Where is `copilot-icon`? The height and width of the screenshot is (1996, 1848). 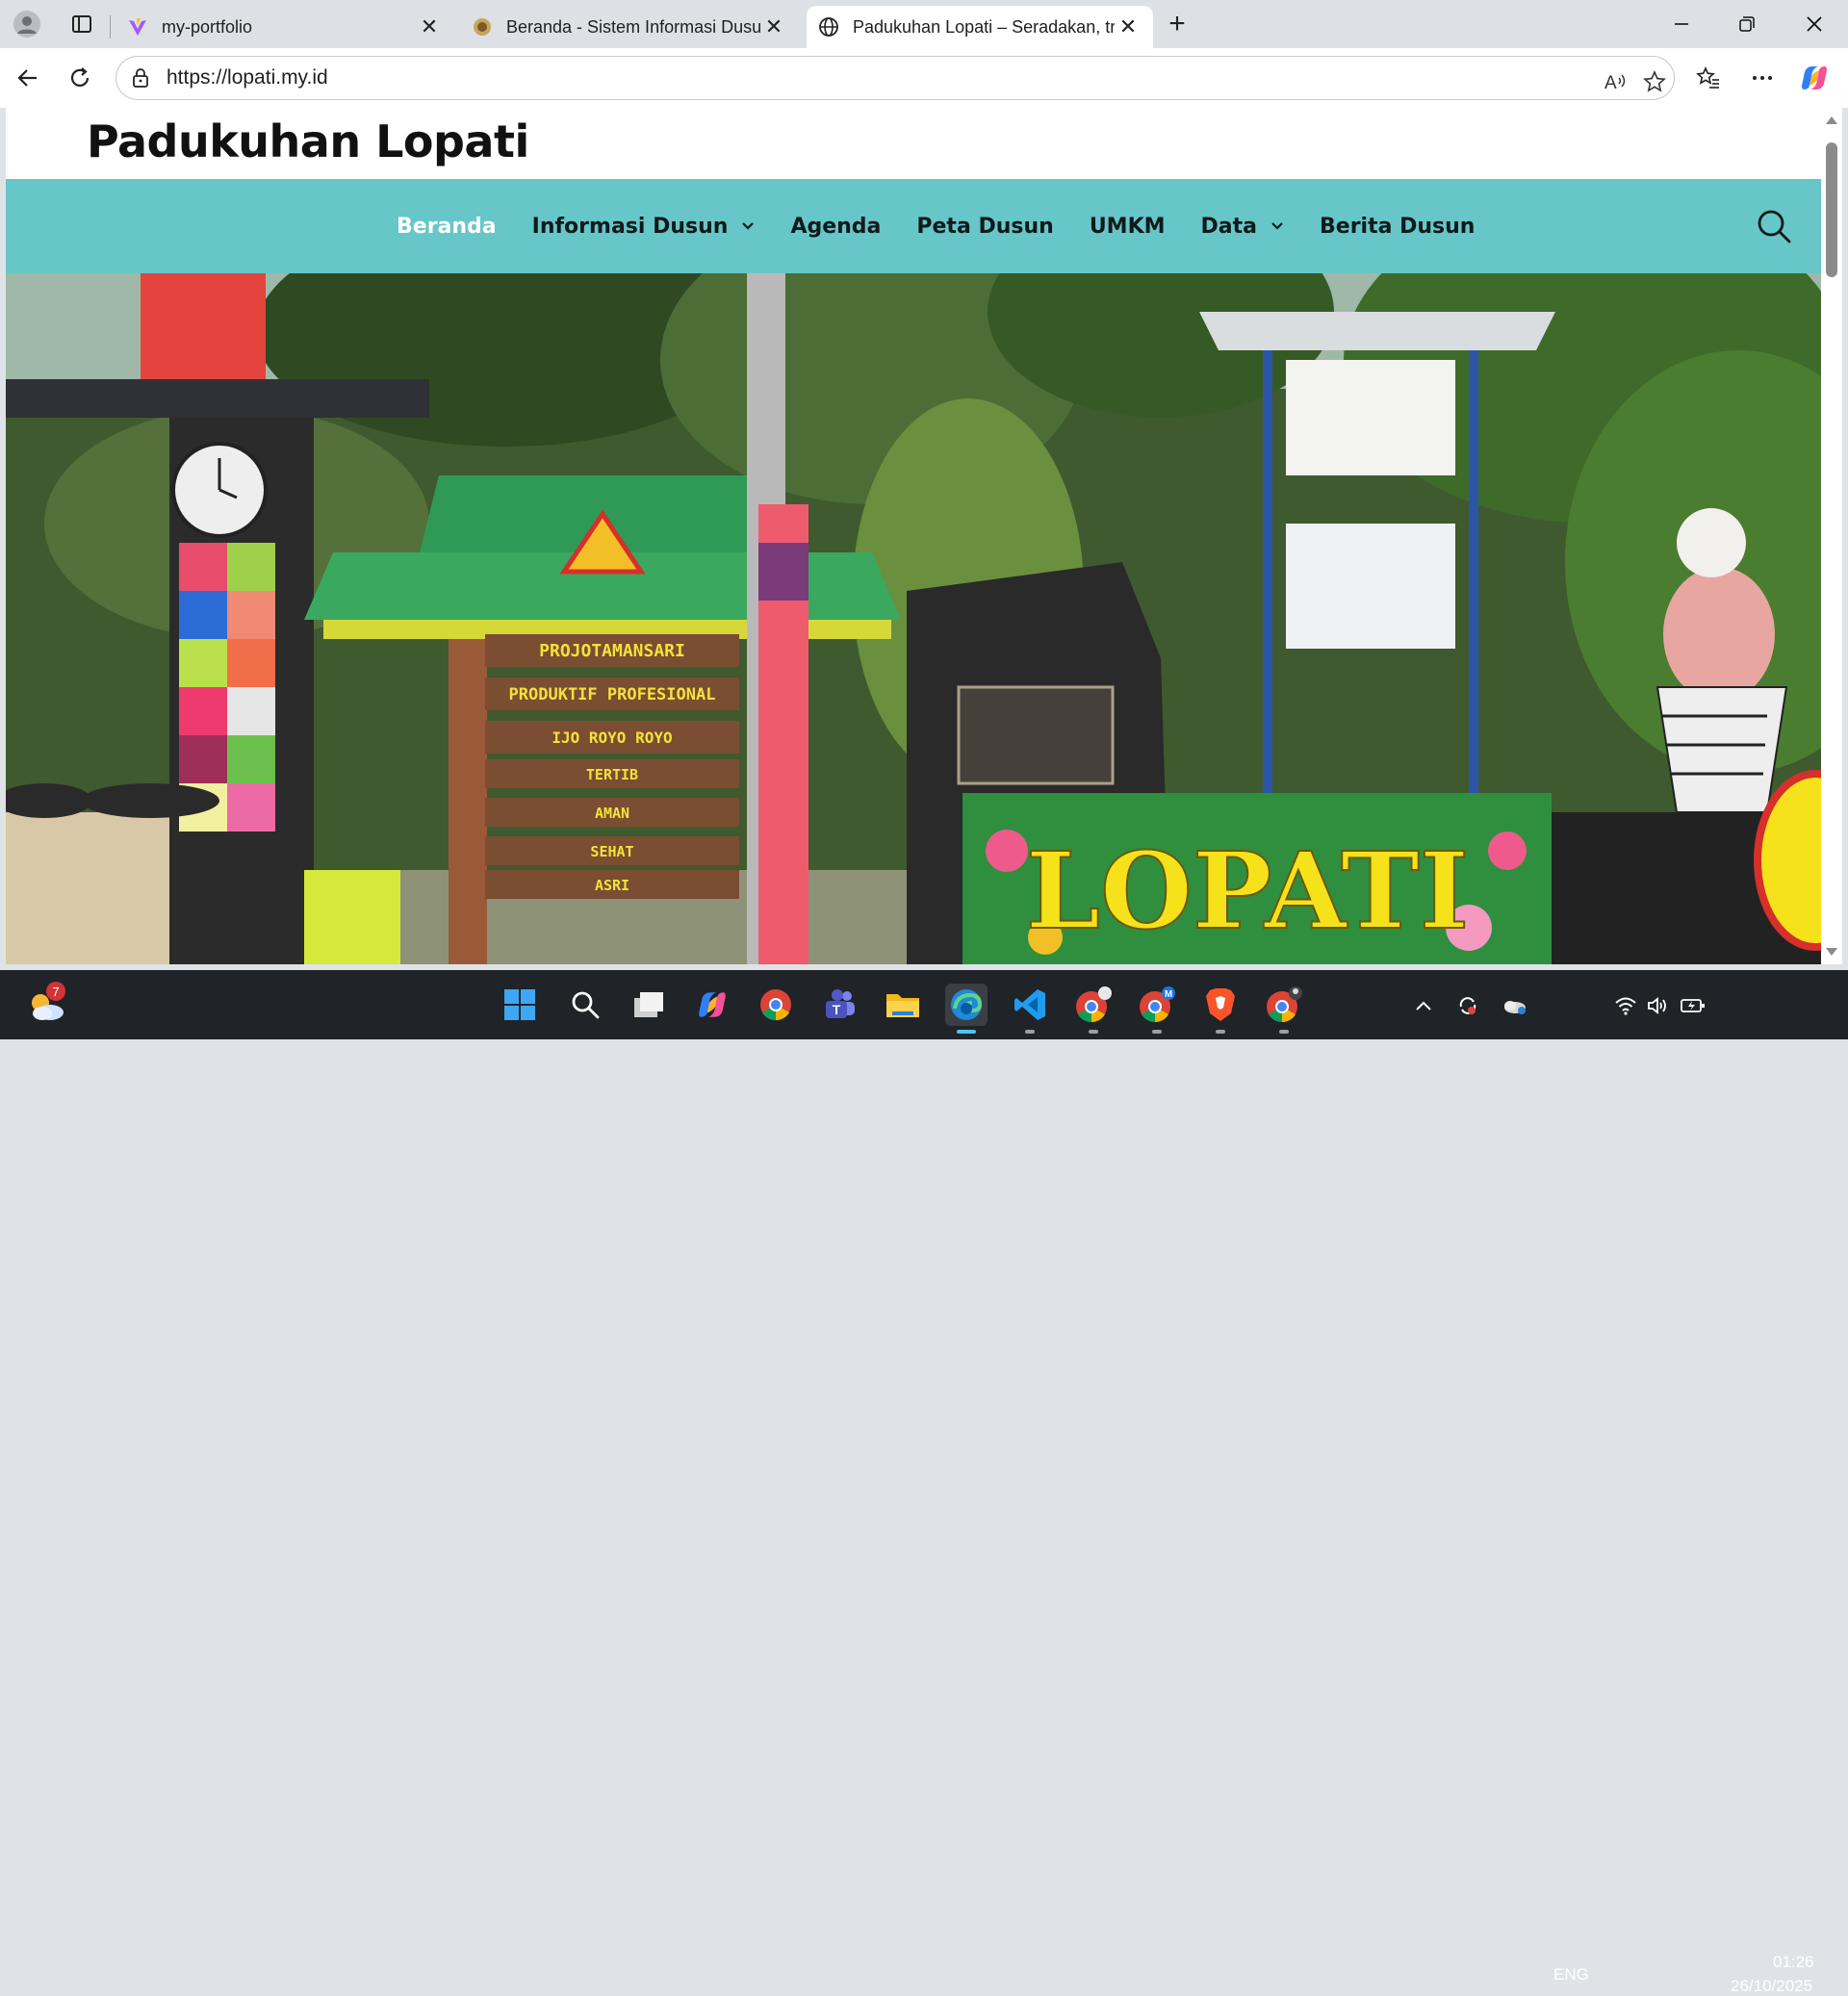 copilot-icon is located at coordinates (1814, 78).